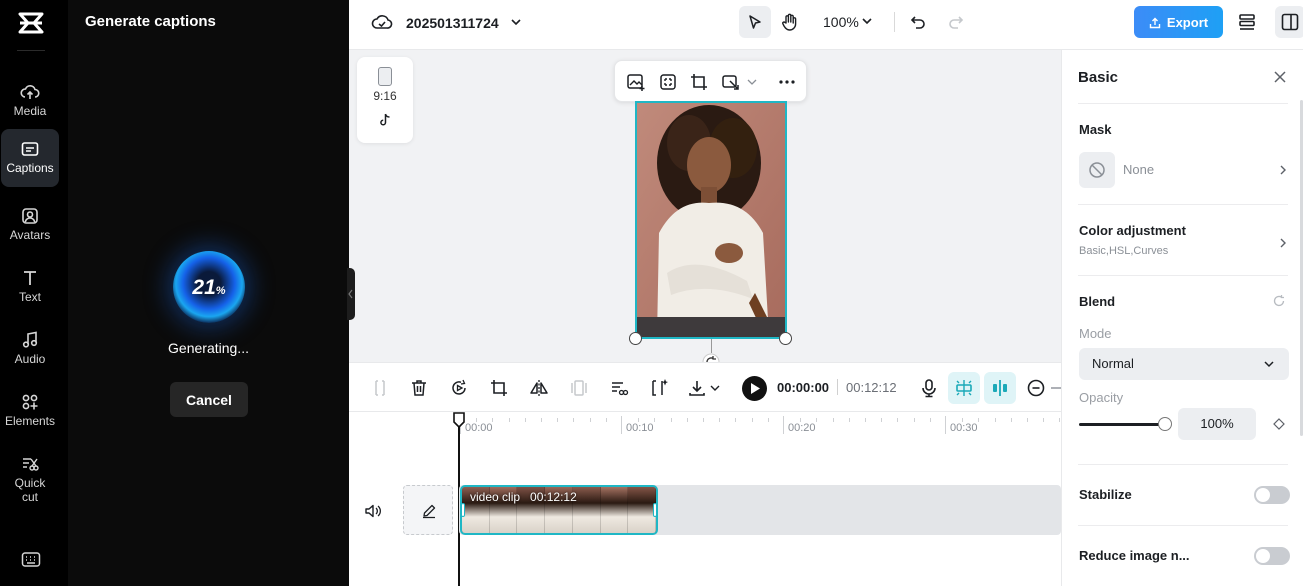  Describe the element at coordinates (385, 96) in the screenshot. I see `aspect-ratio-label: 9:16` at that location.